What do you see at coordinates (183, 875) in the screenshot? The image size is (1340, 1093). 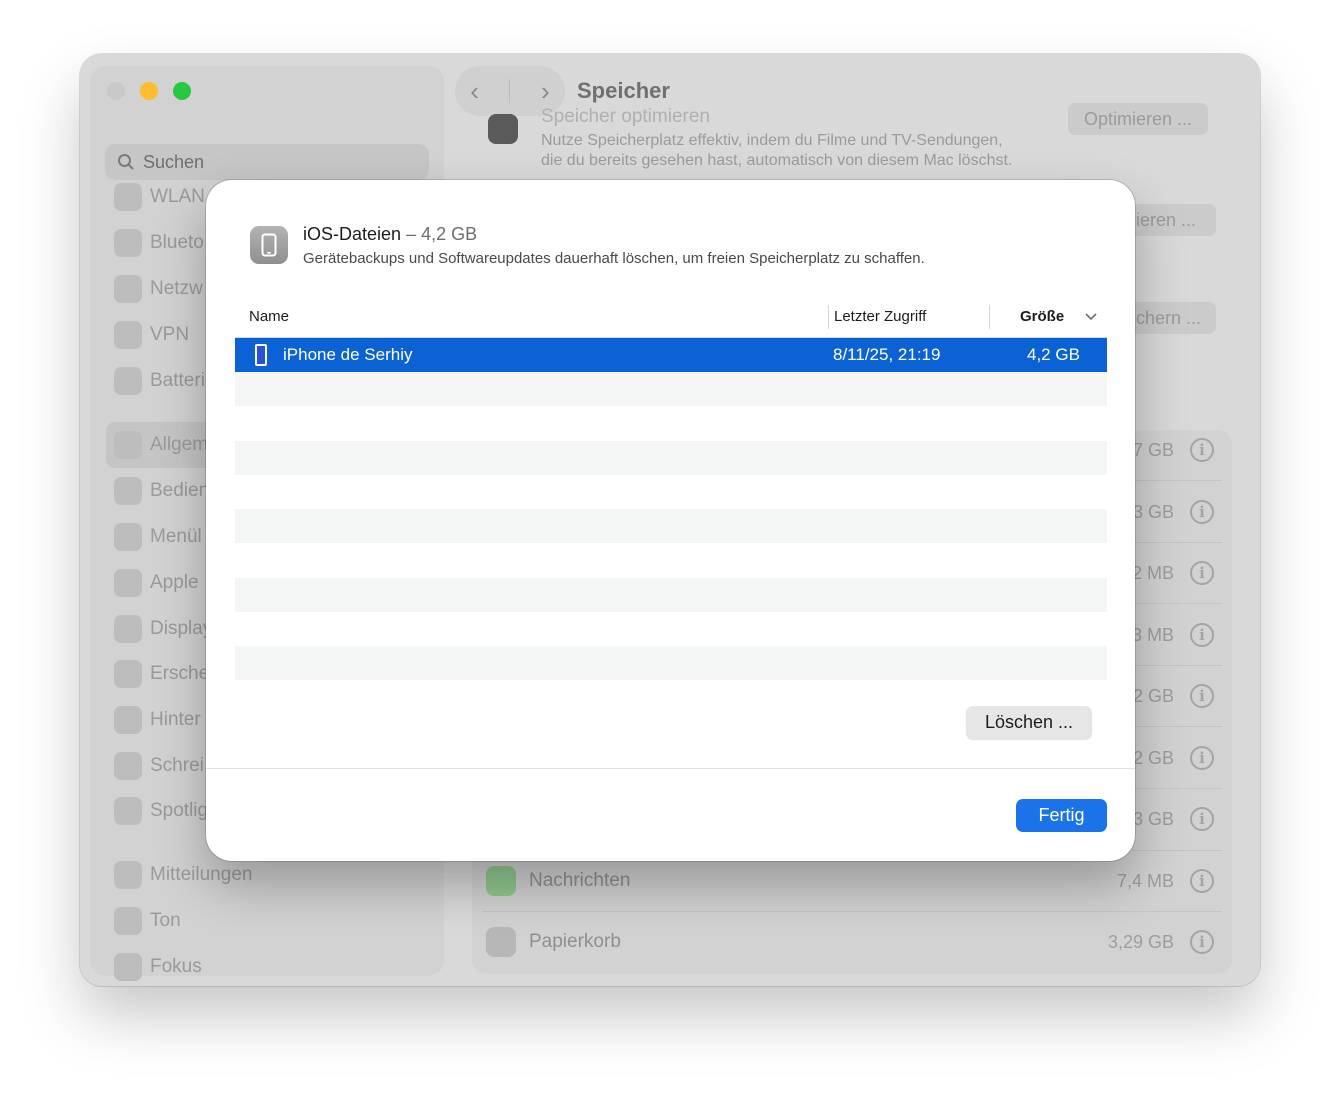 I see `sidebar-item-notifications: Mitteilungen` at bounding box center [183, 875].